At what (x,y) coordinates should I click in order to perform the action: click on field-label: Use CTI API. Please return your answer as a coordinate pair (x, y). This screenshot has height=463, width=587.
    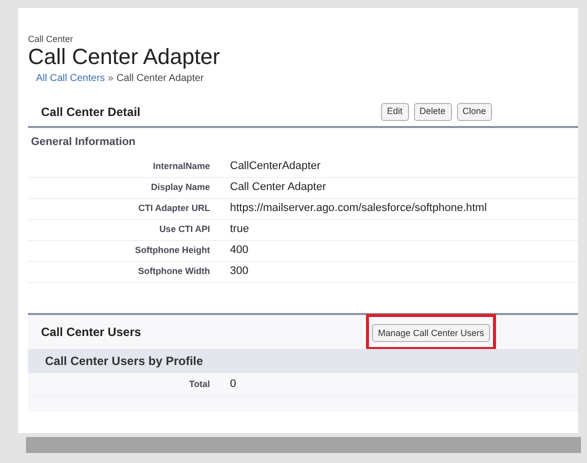
    Looking at the image, I should click on (184, 229).